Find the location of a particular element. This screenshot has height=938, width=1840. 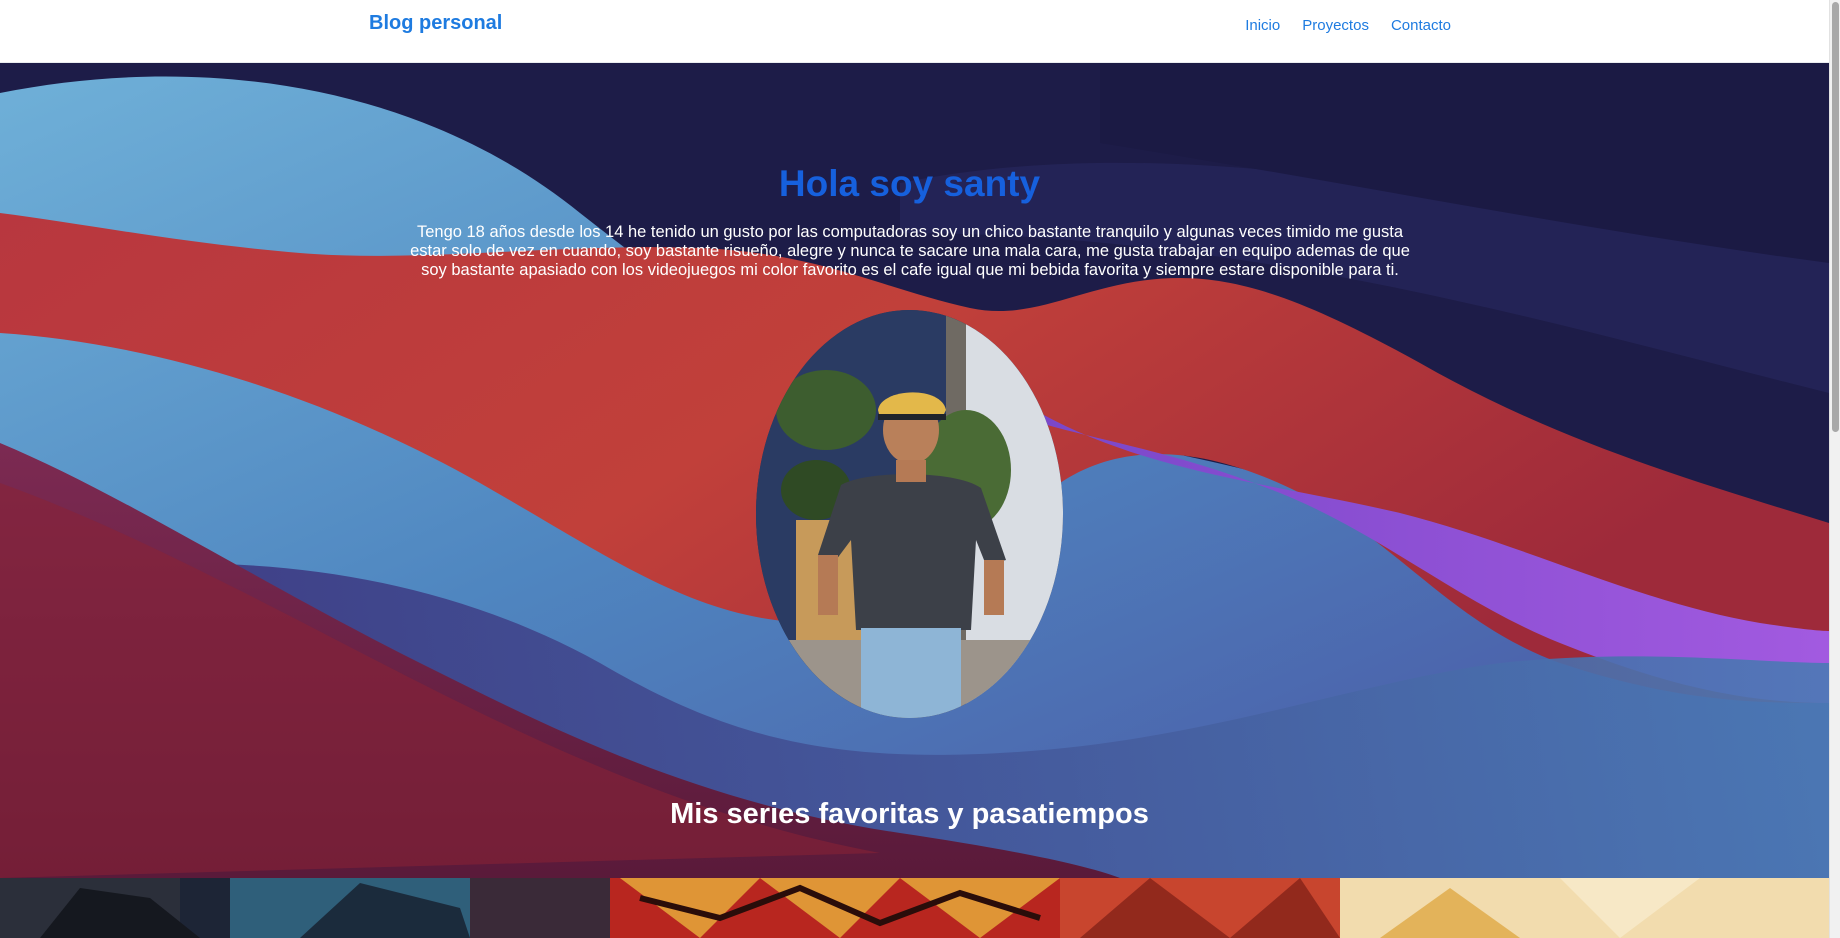

brand-link: Blog personal is located at coordinates (435, 23).